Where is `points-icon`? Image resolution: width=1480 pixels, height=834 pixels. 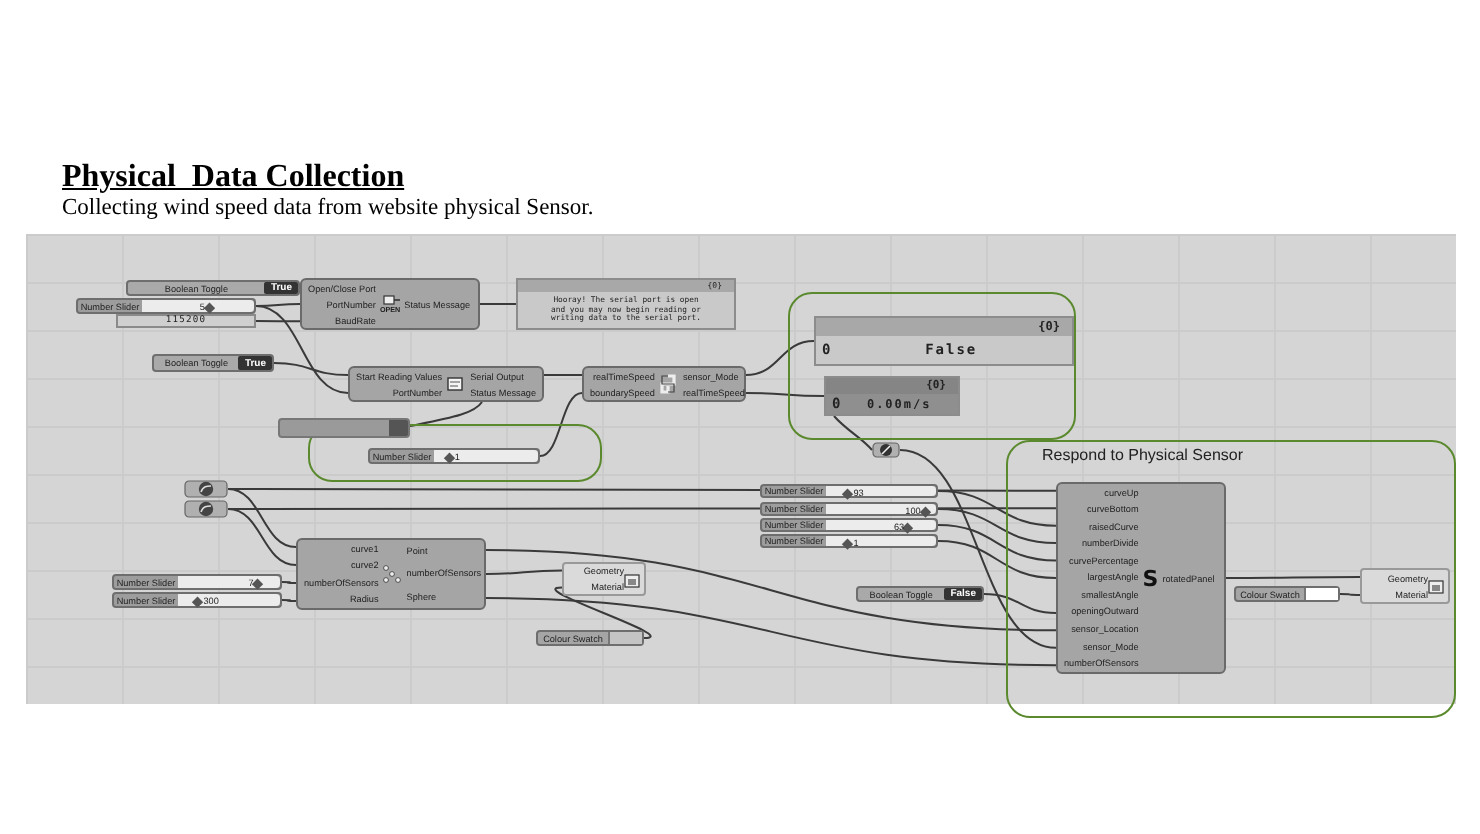
points-icon is located at coordinates (392, 574).